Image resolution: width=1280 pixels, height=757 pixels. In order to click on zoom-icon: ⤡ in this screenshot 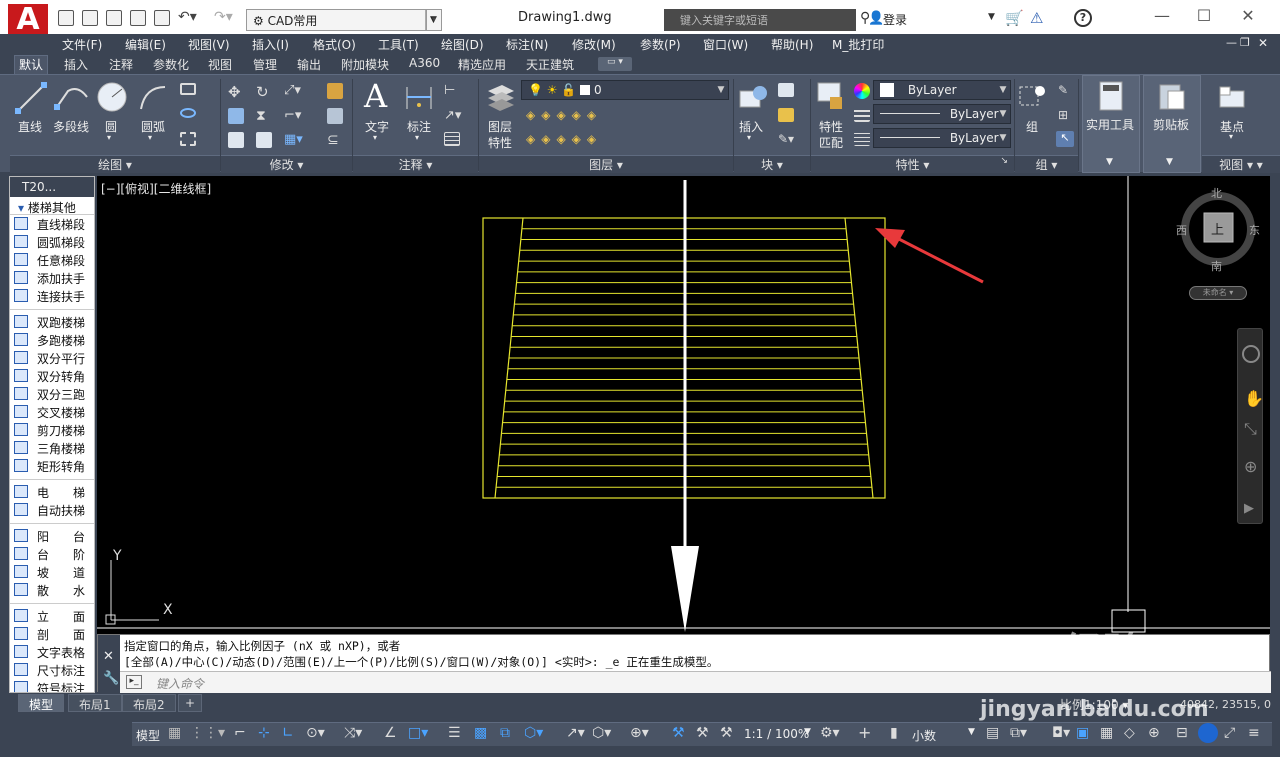, I will do `click(1250, 429)`.